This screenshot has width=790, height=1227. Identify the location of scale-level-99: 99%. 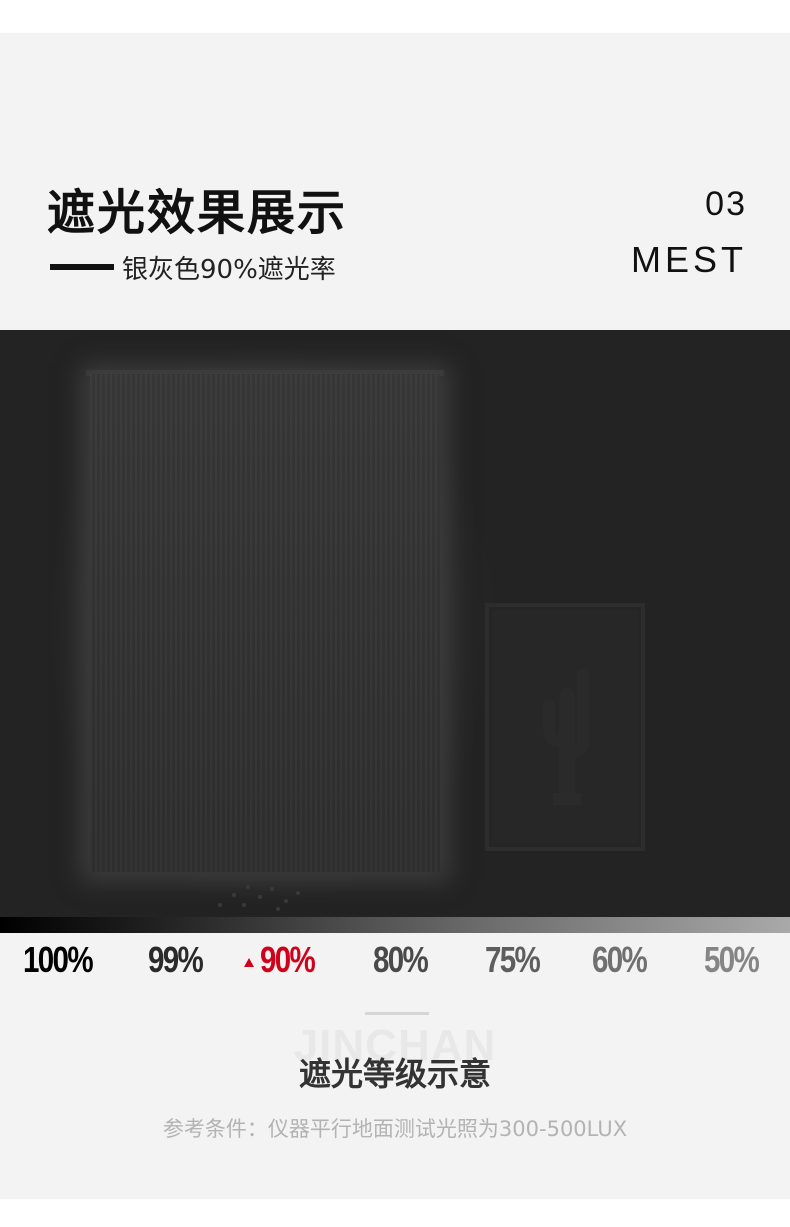
(176, 959).